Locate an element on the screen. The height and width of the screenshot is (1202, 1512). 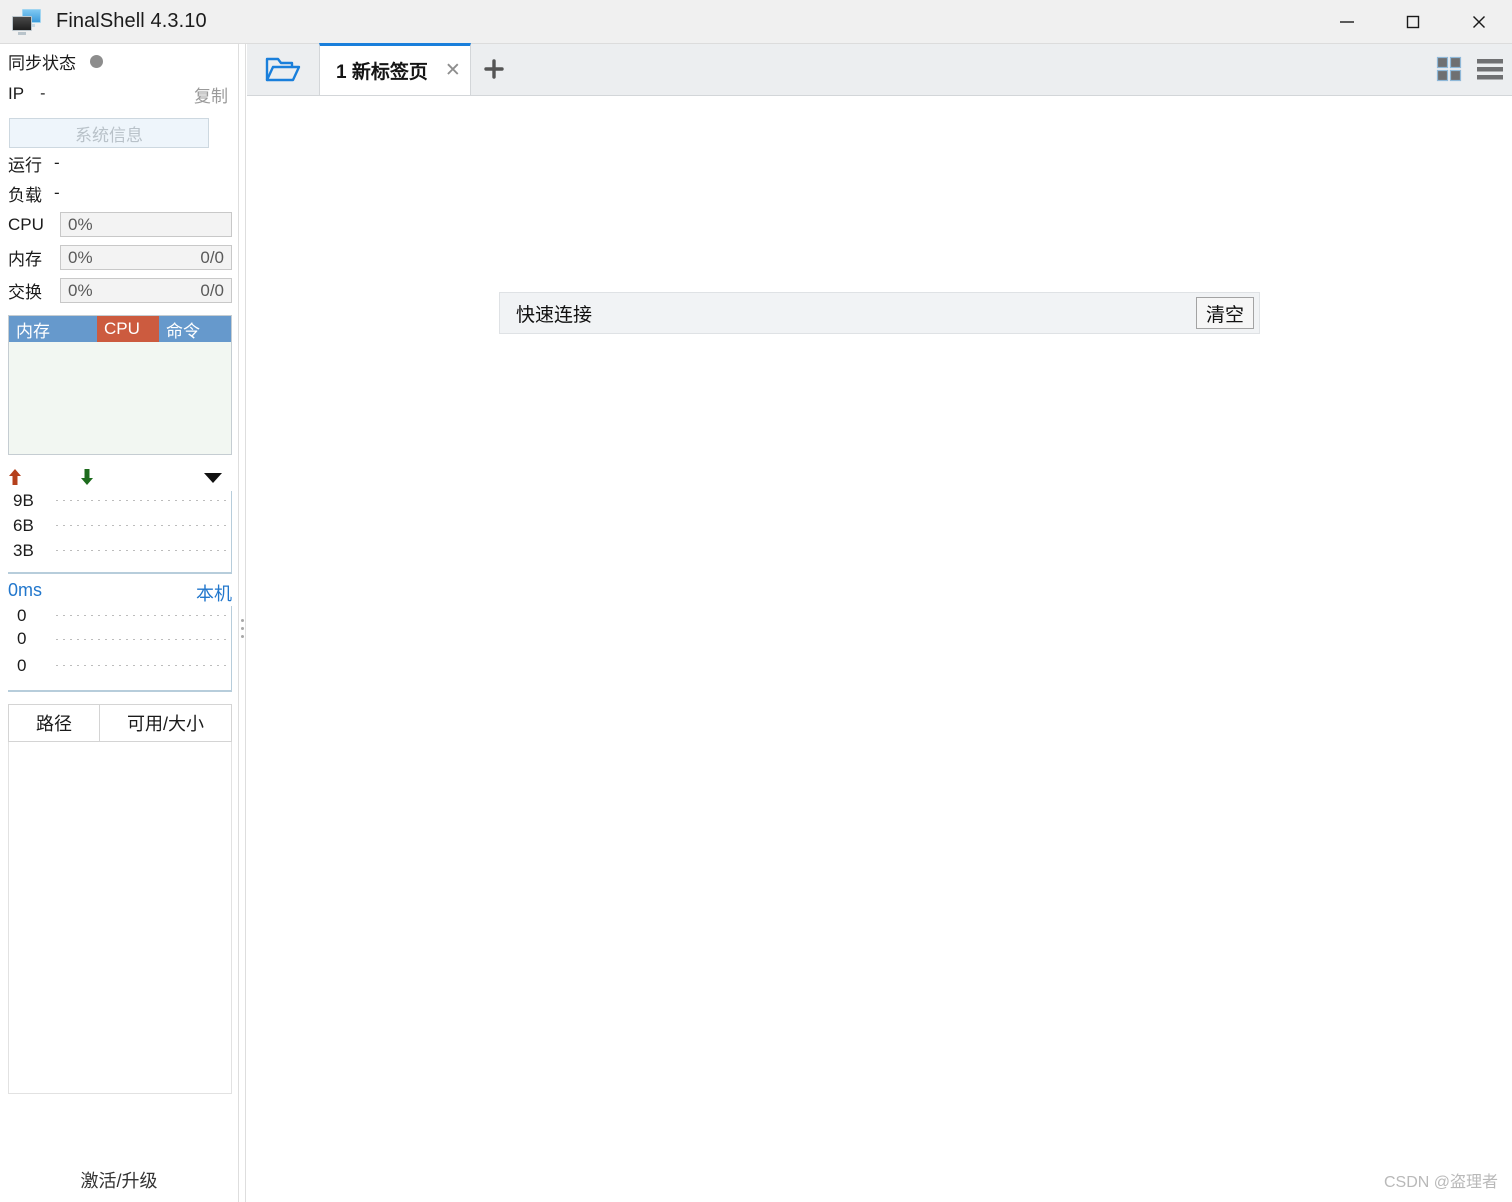
load-row: 负载 - is located at coordinates (119, 193).